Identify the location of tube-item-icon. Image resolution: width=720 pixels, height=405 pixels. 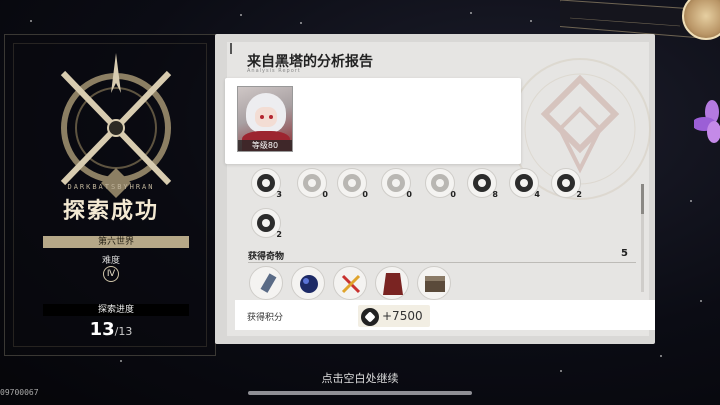
(266, 283).